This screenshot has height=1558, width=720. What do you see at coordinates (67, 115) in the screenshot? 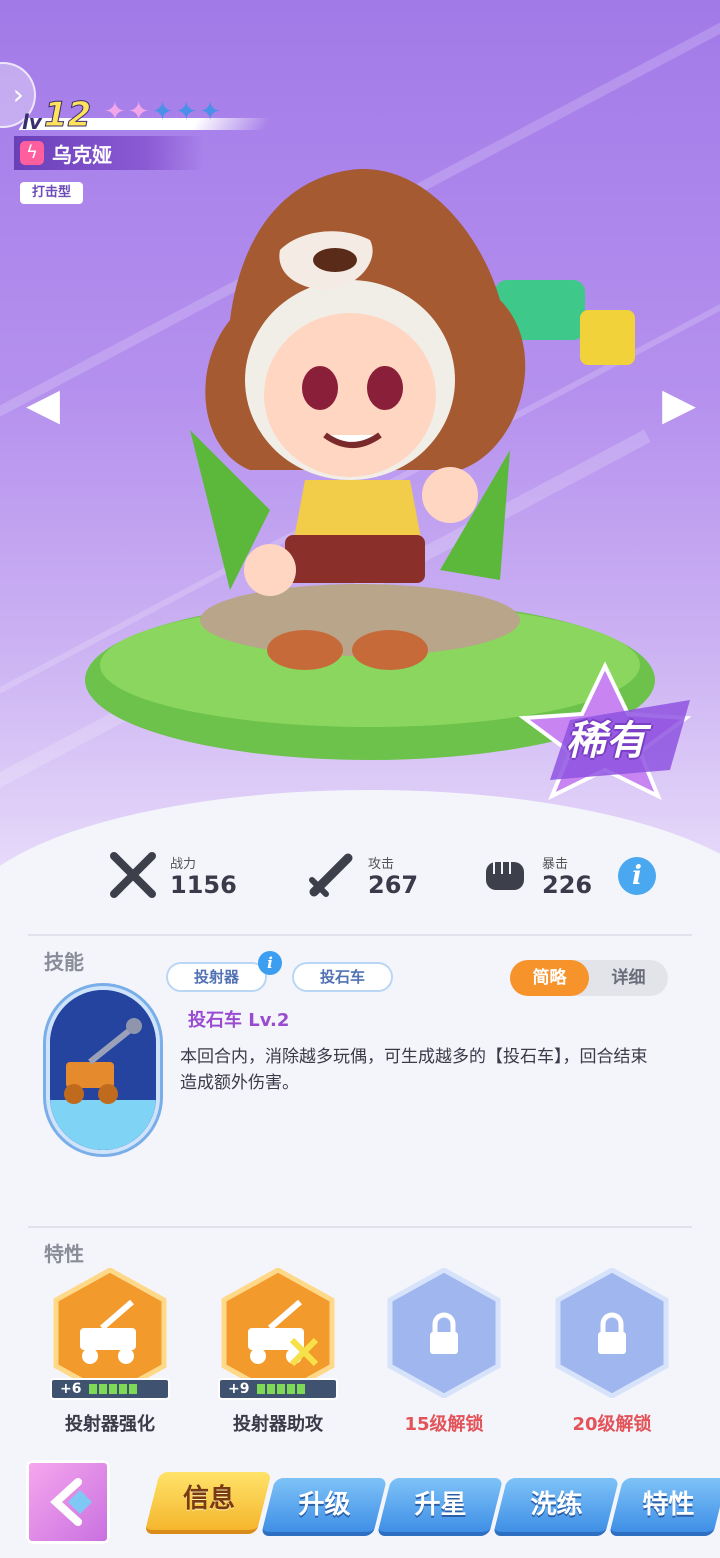
I see `level-number: 12` at bounding box center [67, 115].